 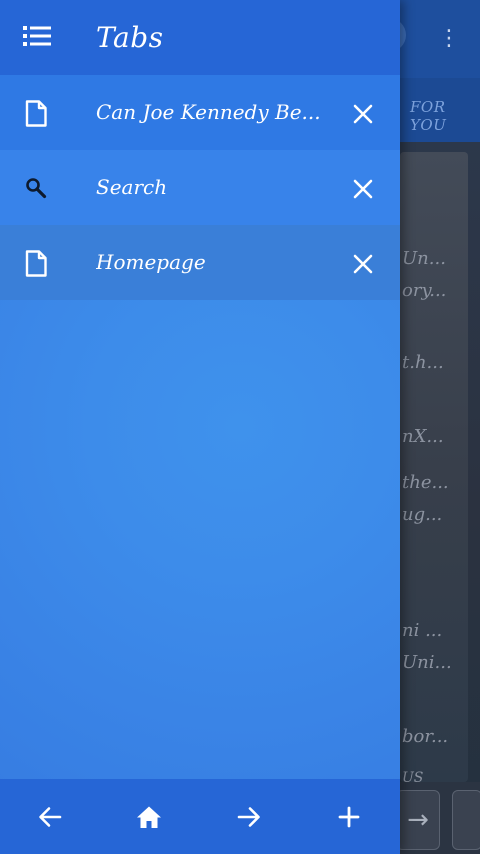 What do you see at coordinates (200, 187) in the screenshot?
I see `tab-item: Search` at bounding box center [200, 187].